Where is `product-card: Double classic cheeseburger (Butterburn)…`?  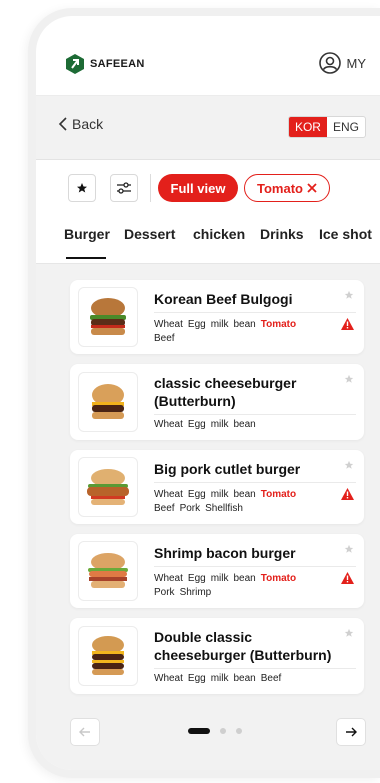
product-card: Double classic cheeseburger (Butterburn)… is located at coordinates (217, 656).